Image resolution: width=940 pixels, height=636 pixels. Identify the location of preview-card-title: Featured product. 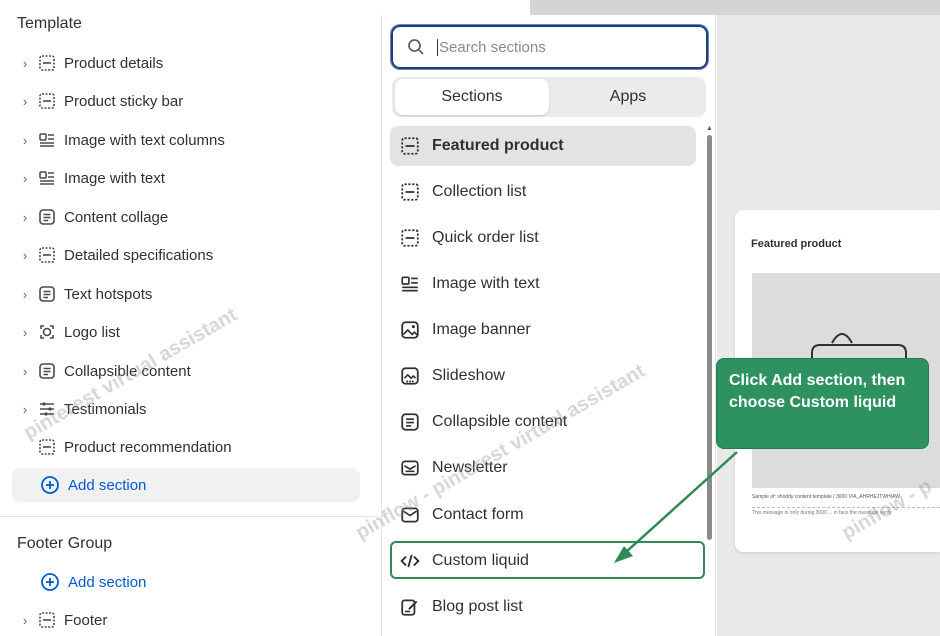
(796, 244).